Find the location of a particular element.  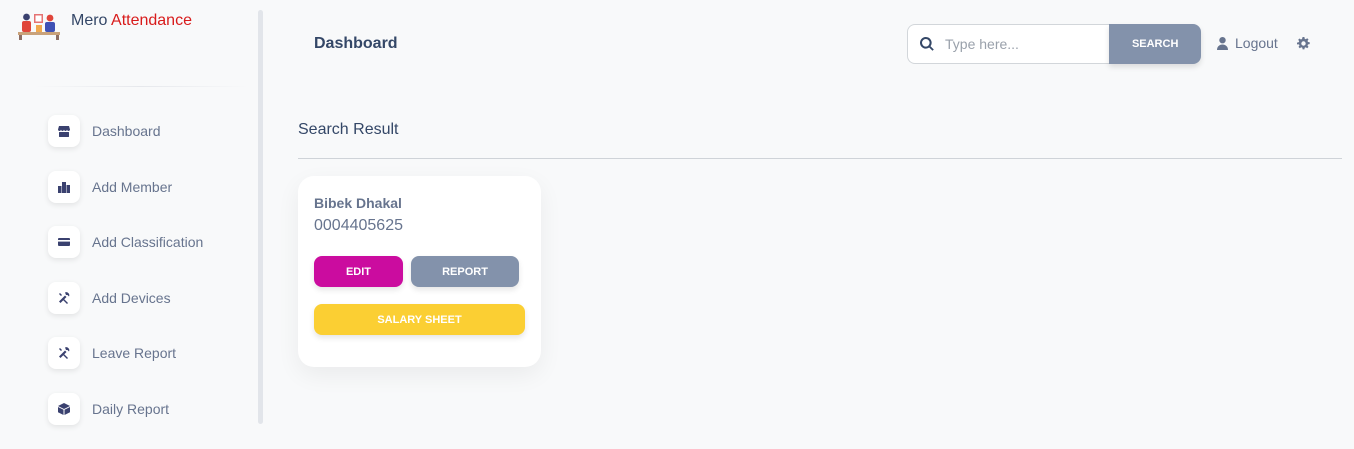

office-icon is located at coordinates (64, 186).